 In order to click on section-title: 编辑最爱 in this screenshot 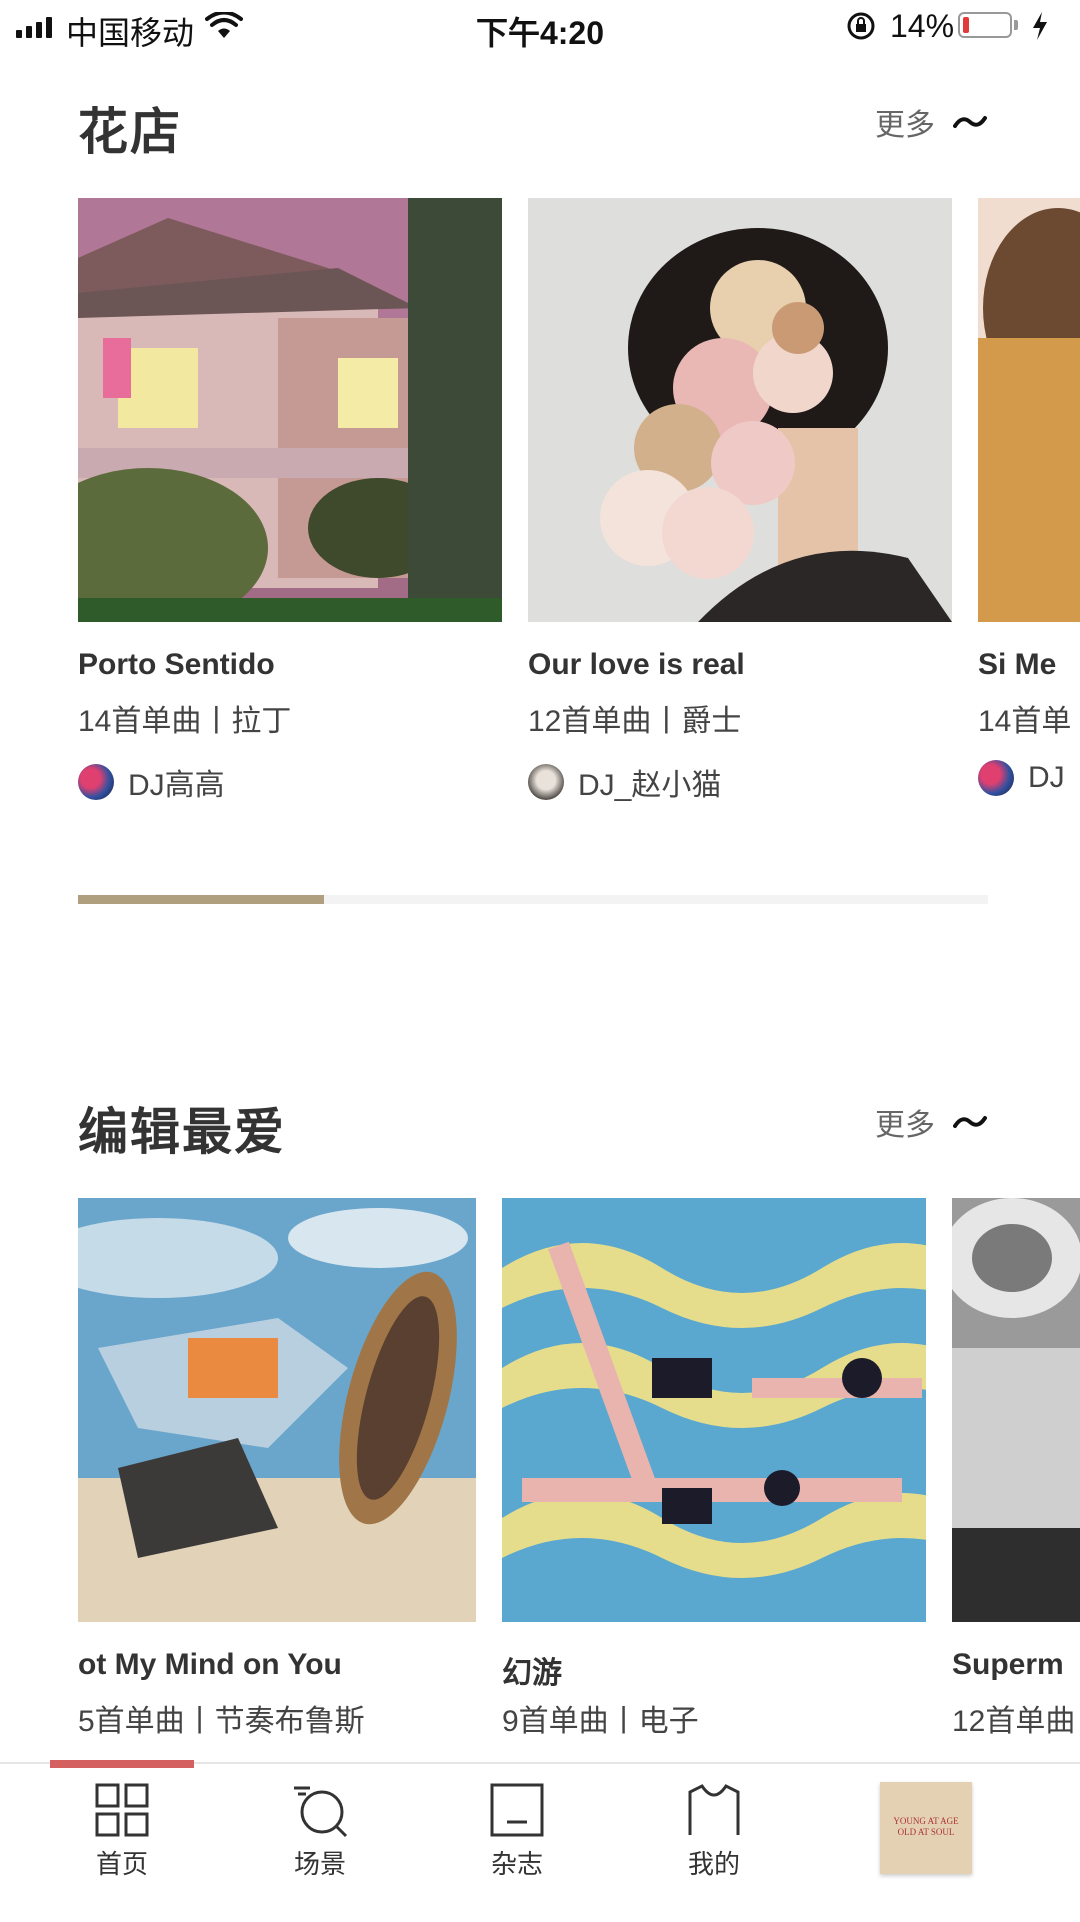, I will do `click(182, 1132)`.